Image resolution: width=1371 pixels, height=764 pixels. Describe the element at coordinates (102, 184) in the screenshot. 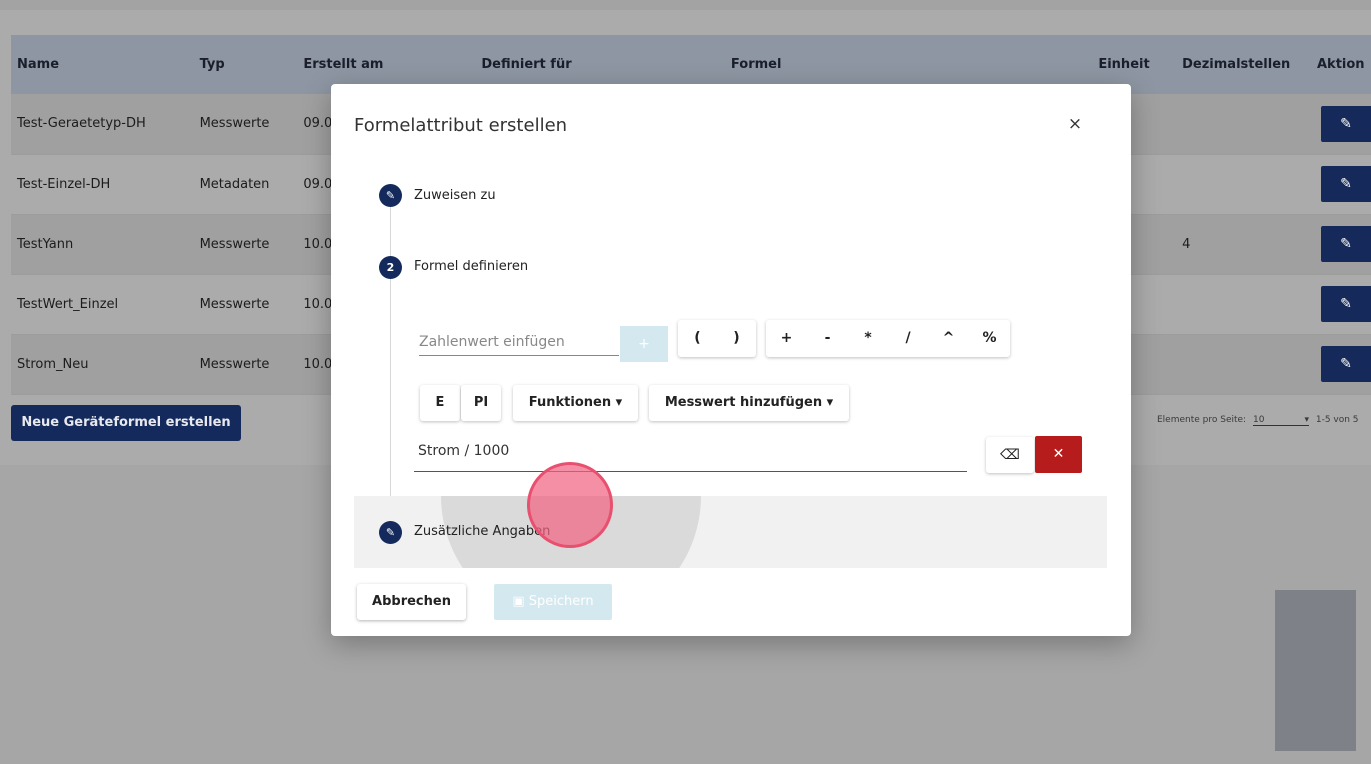

I see `cell-name: Test-Einzel-DH` at that location.